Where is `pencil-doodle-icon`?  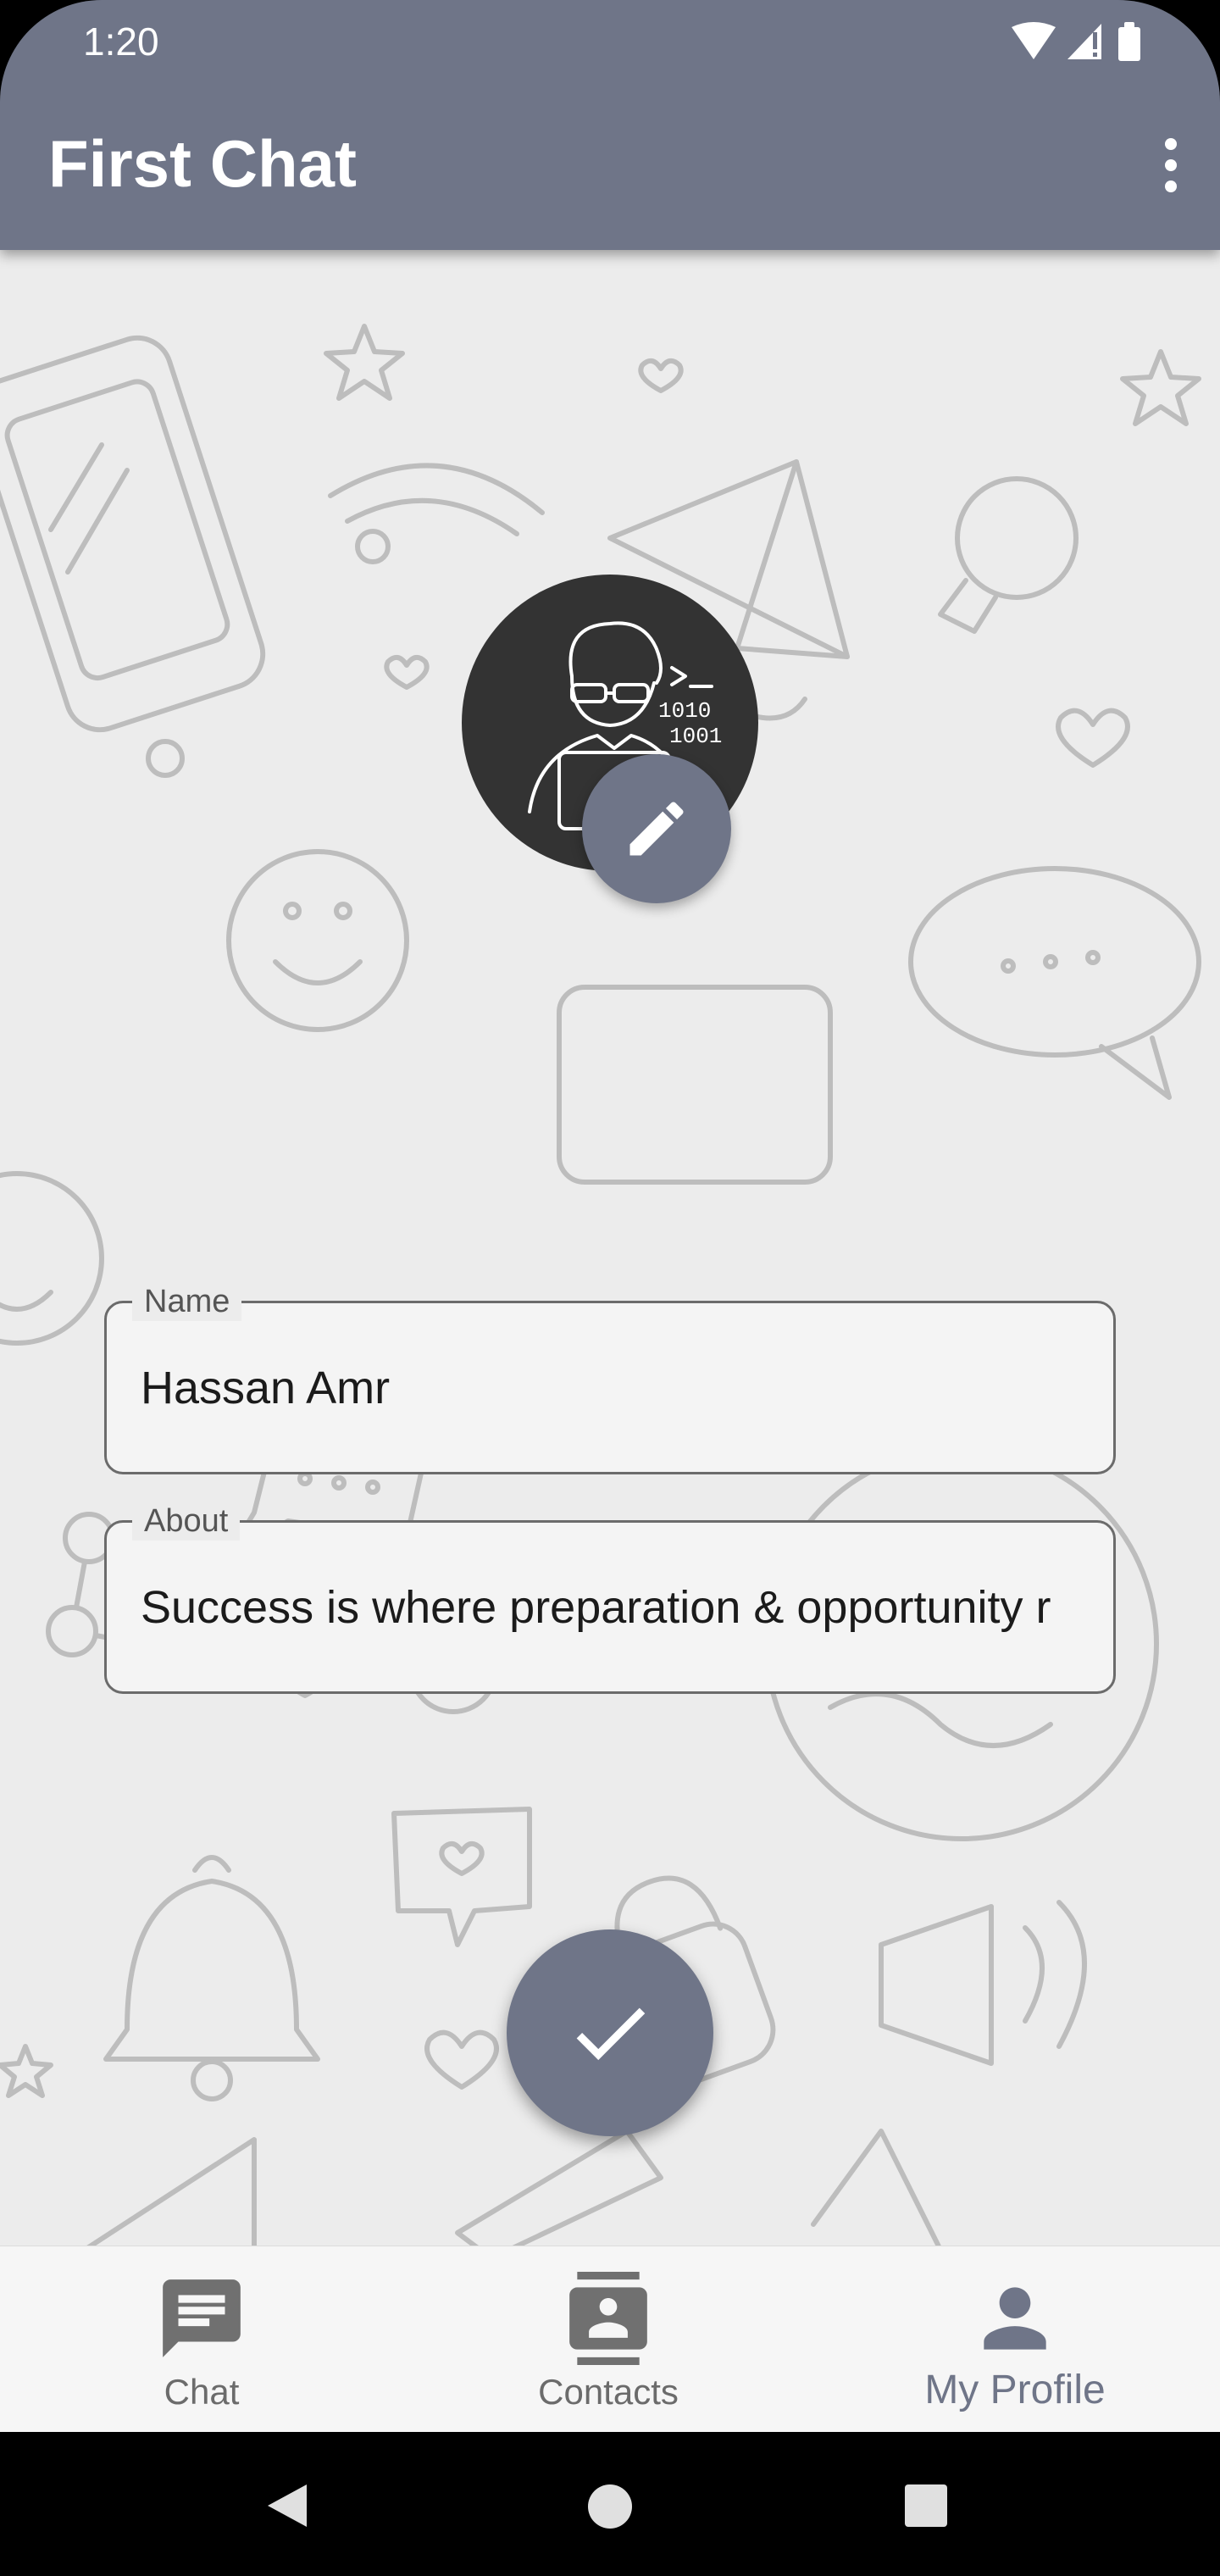 pencil-doodle-icon is located at coordinates (559, 2187).